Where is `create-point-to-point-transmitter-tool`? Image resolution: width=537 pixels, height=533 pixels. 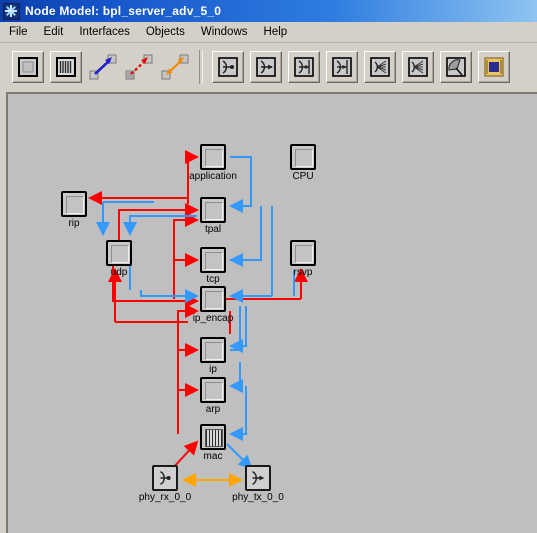
create-point-to-point-transmitter-tool is located at coordinates (266, 67).